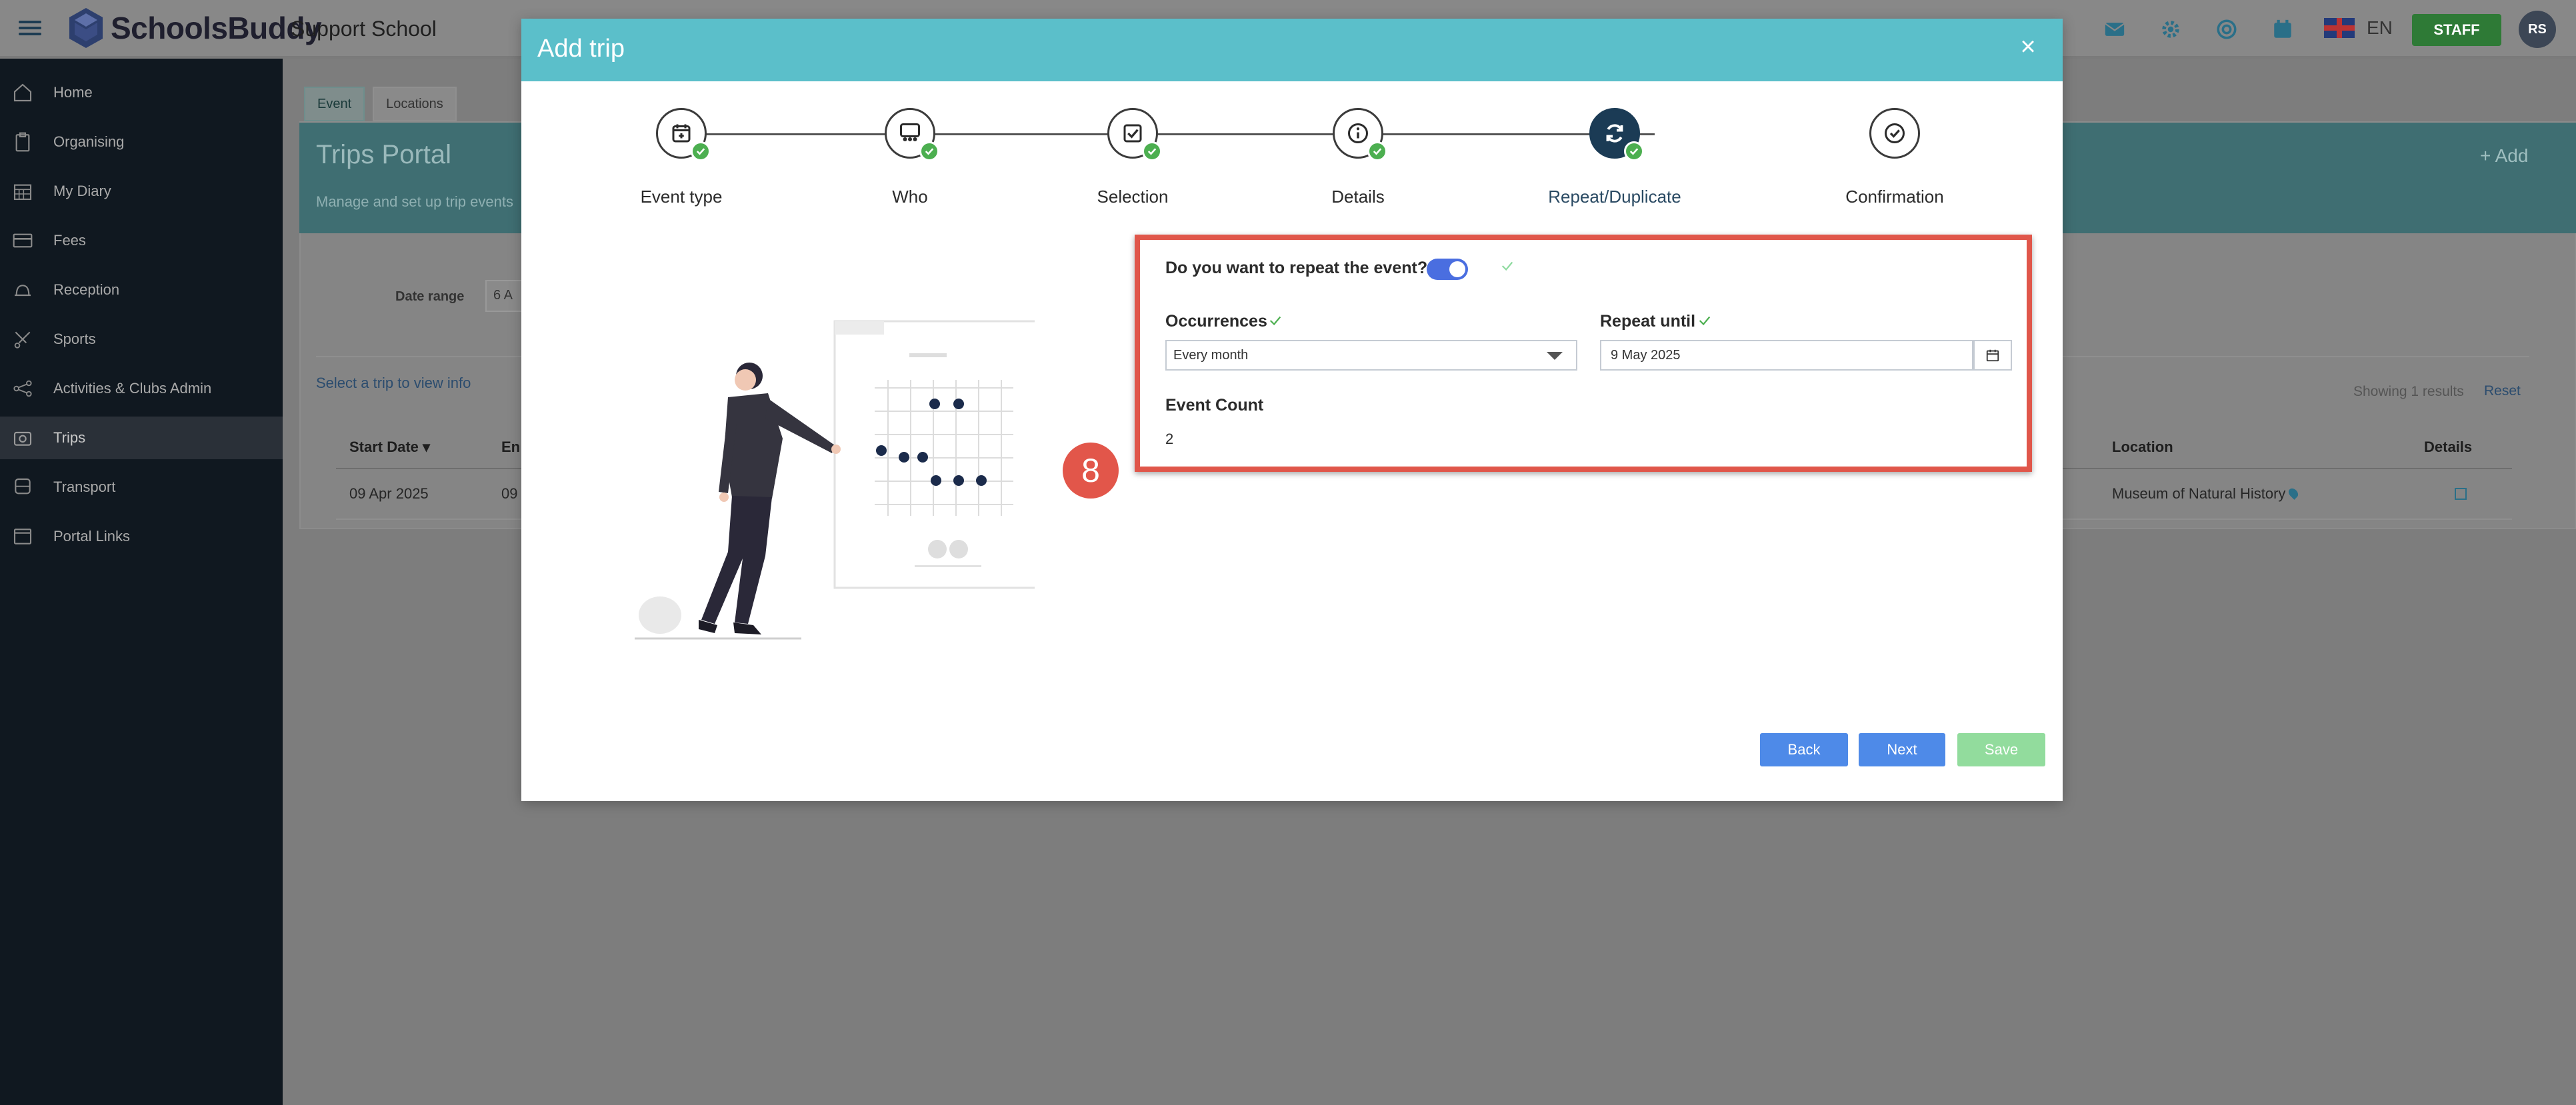 This screenshot has height=1105, width=2576. Describe the element at coordinates (23, 389) in the screenshot. I see `network-icon` at that location.